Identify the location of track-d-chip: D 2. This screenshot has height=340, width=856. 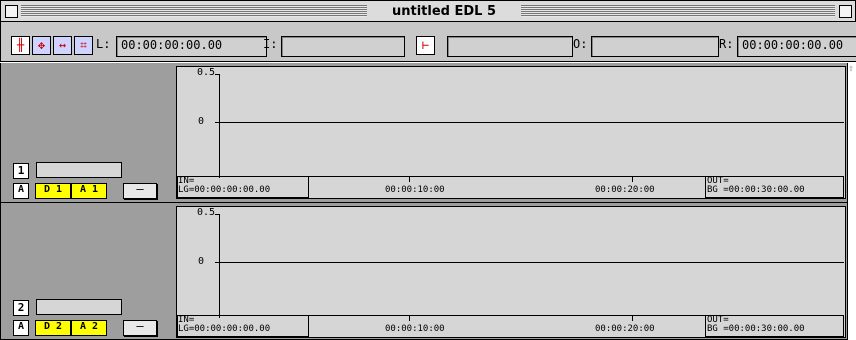
(53, 328).